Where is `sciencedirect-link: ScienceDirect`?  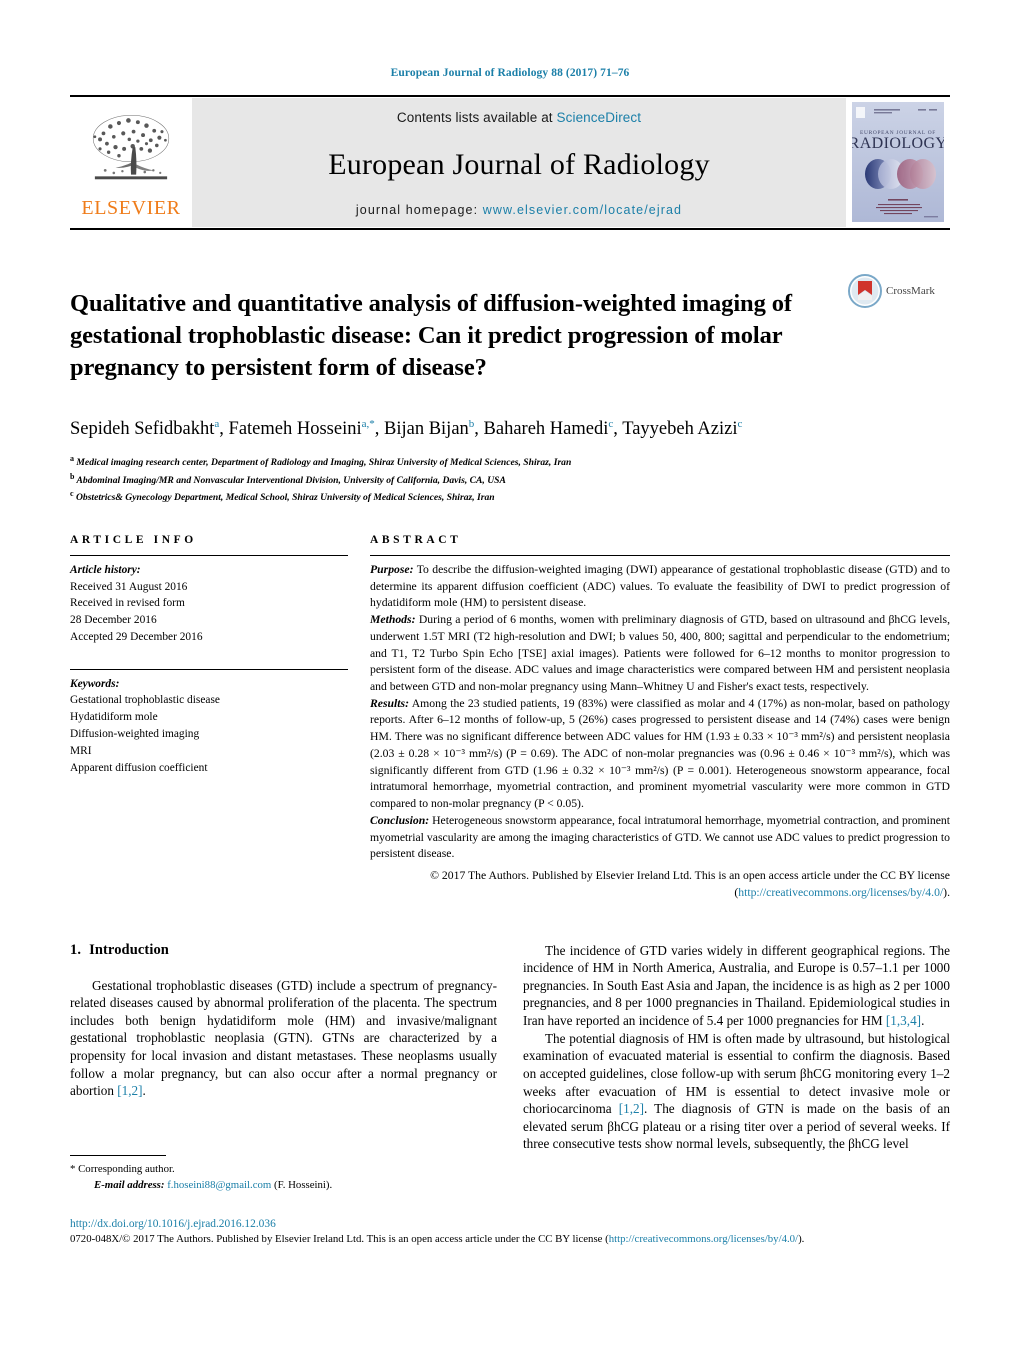 sciencedirect-link: ScienceDirect is located at coordinates (599, 117).